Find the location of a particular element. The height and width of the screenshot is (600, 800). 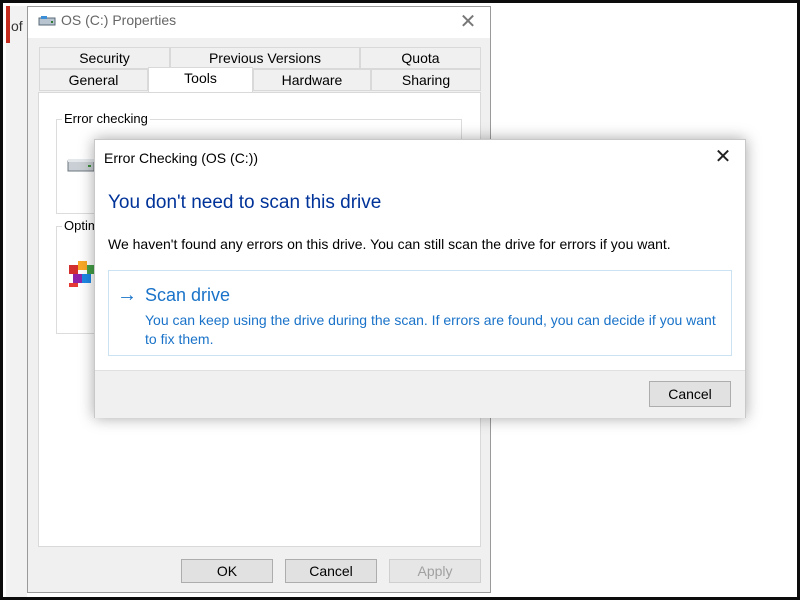

tab-security: Security is located at coordinates (104, 58).